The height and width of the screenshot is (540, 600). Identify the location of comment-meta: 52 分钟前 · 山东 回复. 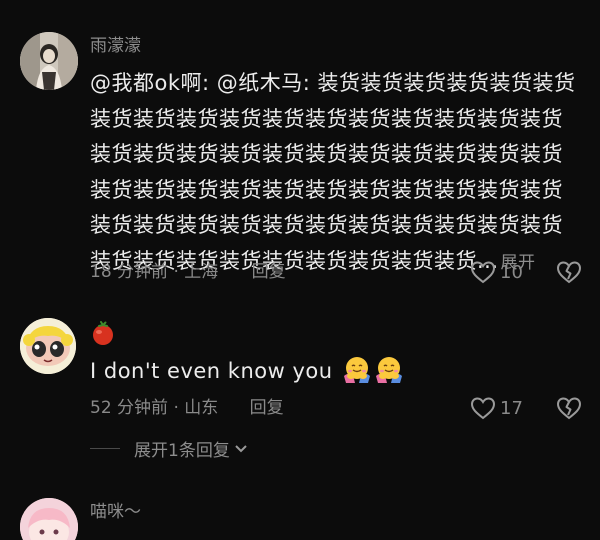
(187, 408).